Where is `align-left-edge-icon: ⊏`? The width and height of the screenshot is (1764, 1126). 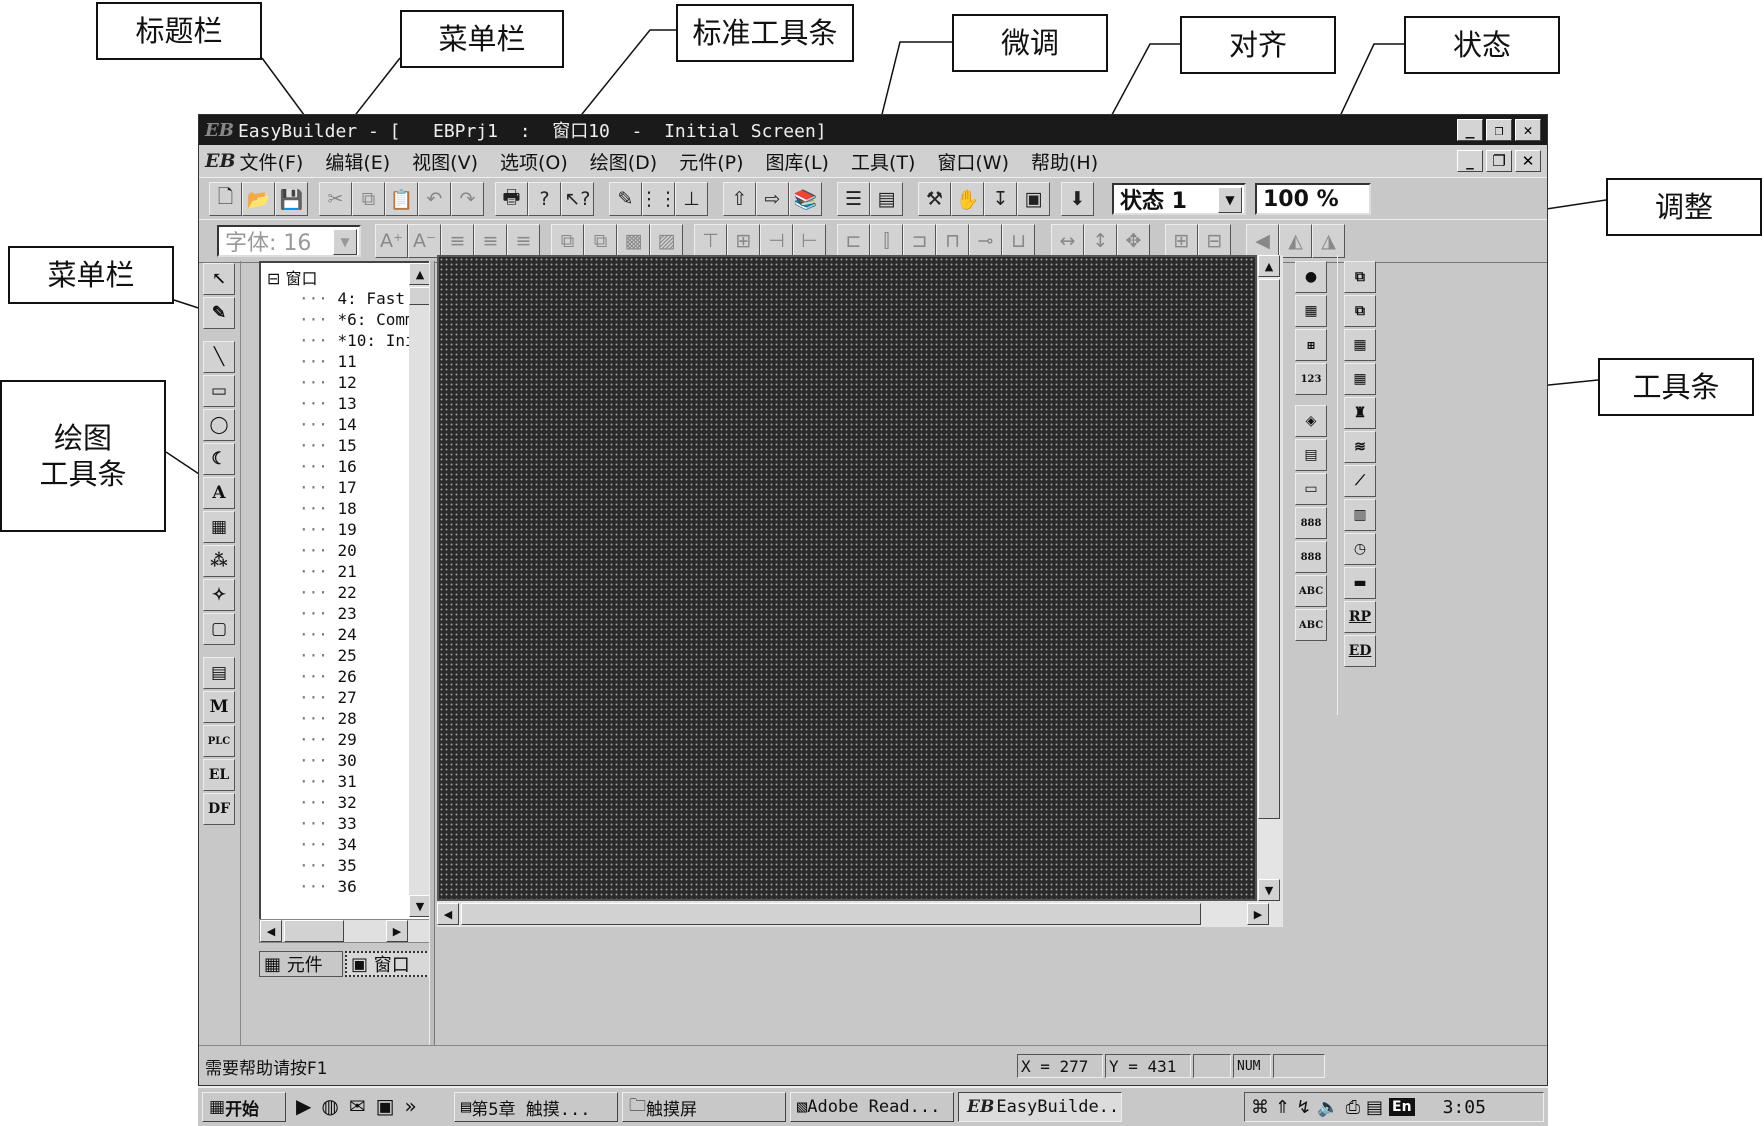
align-left-edge-icon: ⊏ is located at coordinates (853, 241).